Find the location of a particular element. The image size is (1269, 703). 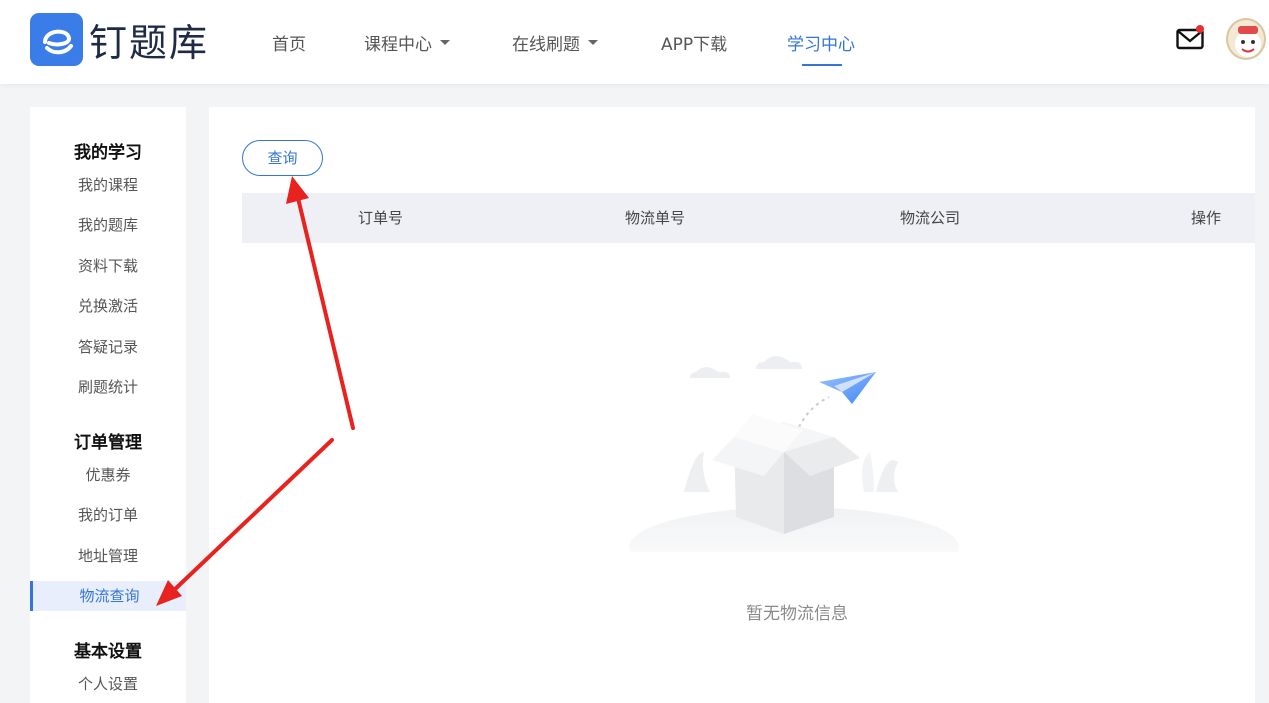

sidebar-item-my-courses: 我的课程 is located at coordinates (108, 185).